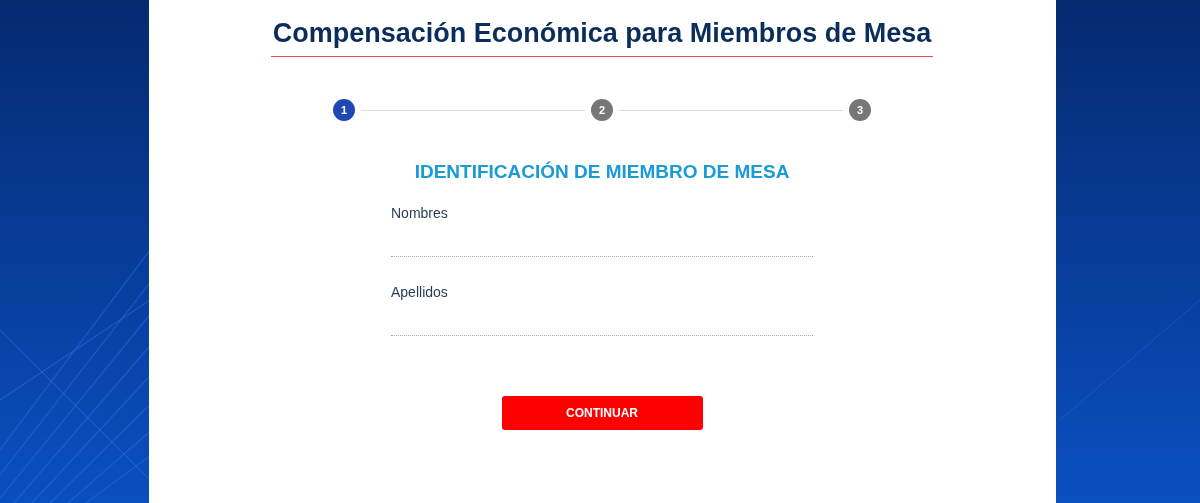 The height and width of the screenshot is (503, 1200). I want to click on field-label: Nombres, so click(420, 213).